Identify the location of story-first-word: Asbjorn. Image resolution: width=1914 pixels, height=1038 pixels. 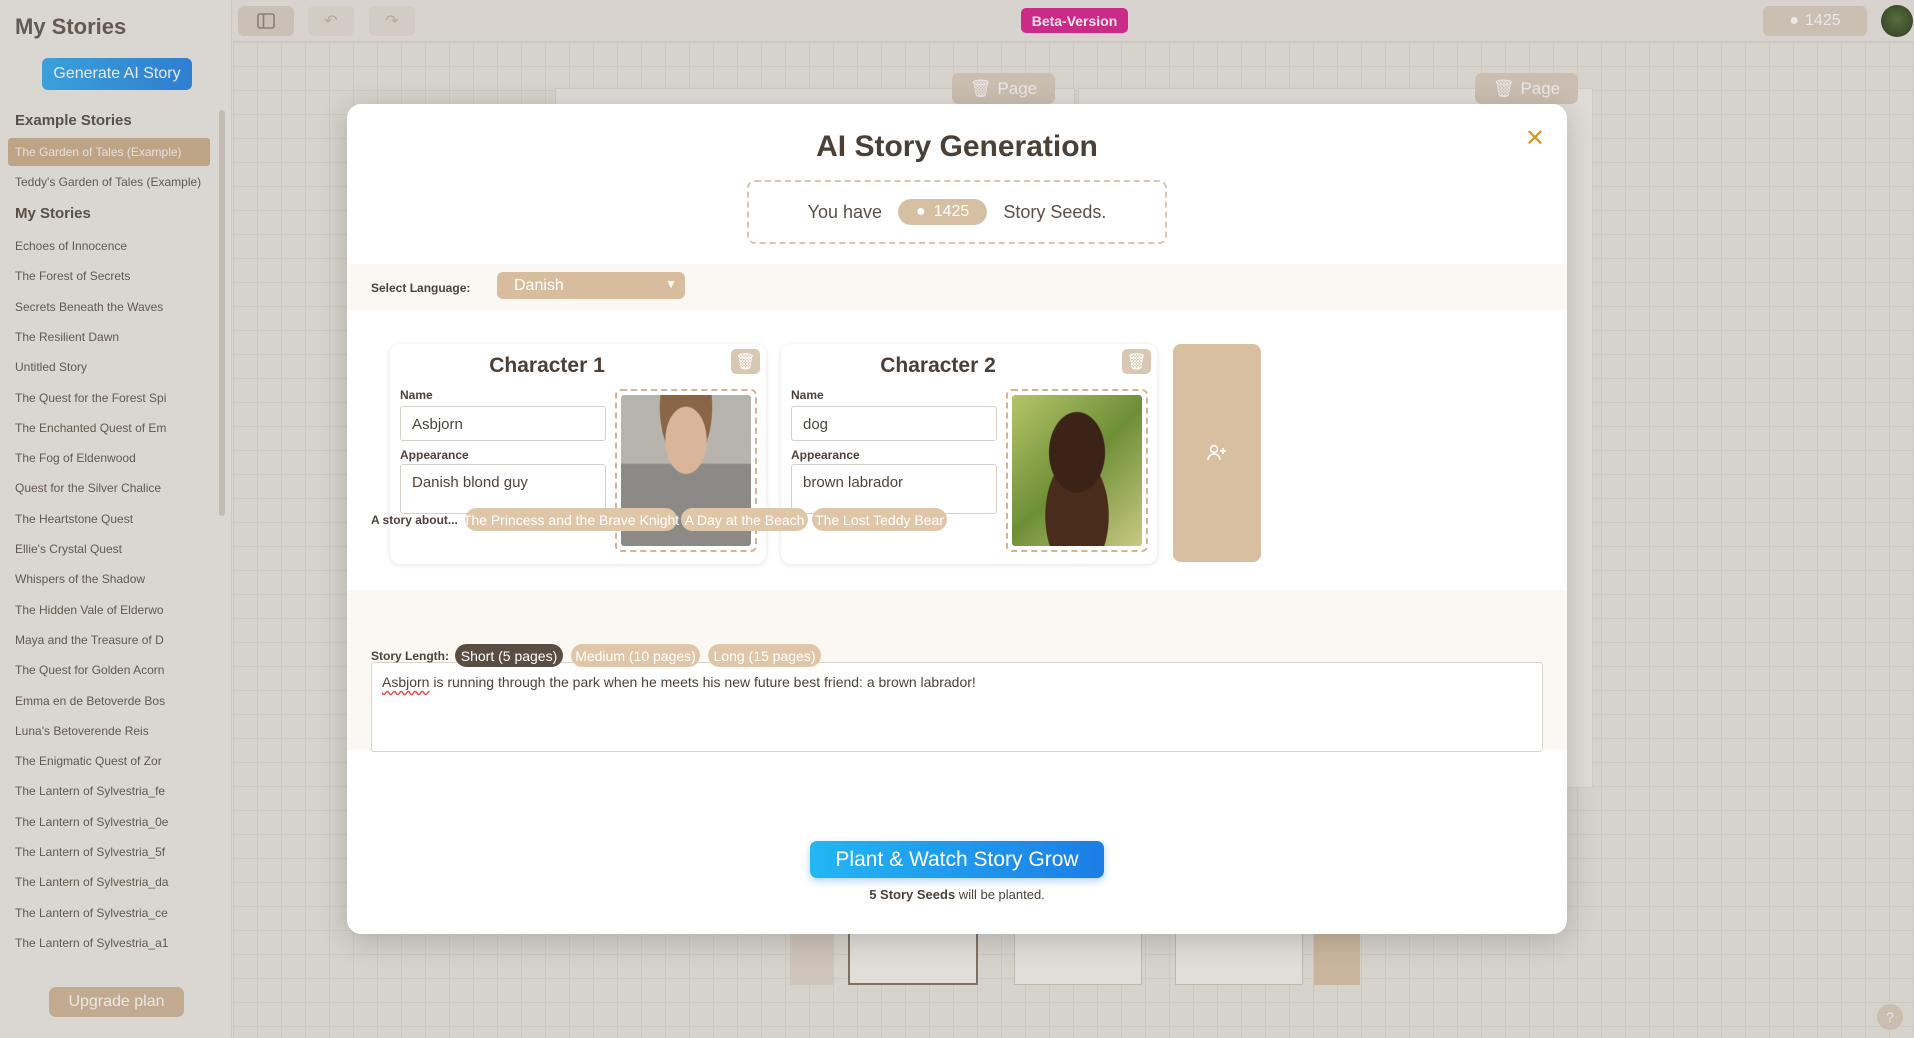
(406, 682).